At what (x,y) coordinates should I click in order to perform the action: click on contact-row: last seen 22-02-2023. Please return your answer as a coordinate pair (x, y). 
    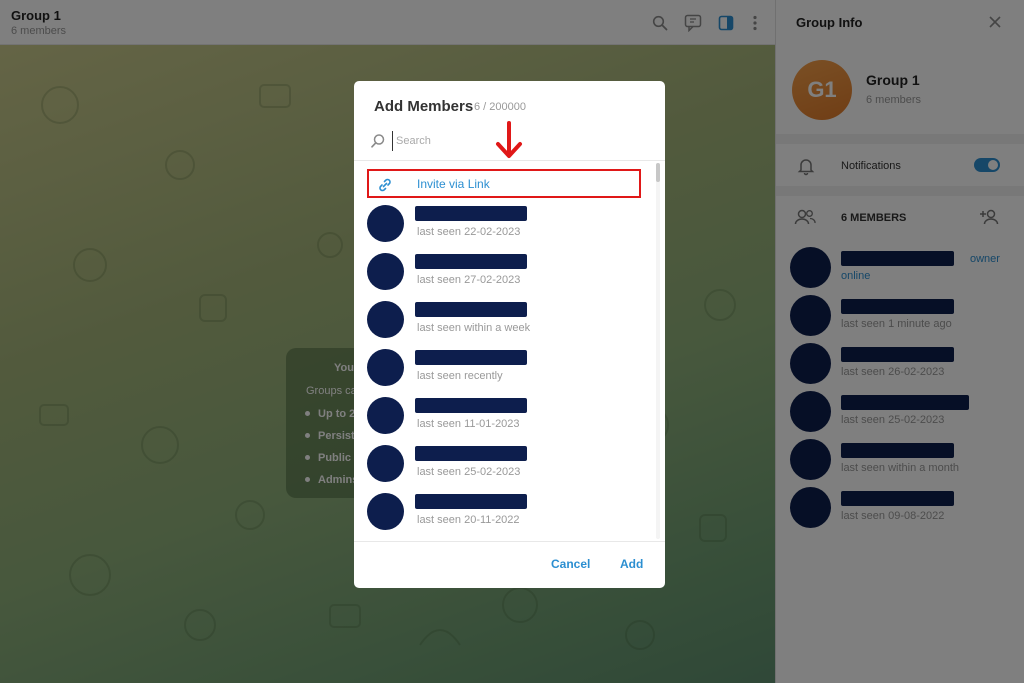
    Looking at the image, I should click on (507, 227).